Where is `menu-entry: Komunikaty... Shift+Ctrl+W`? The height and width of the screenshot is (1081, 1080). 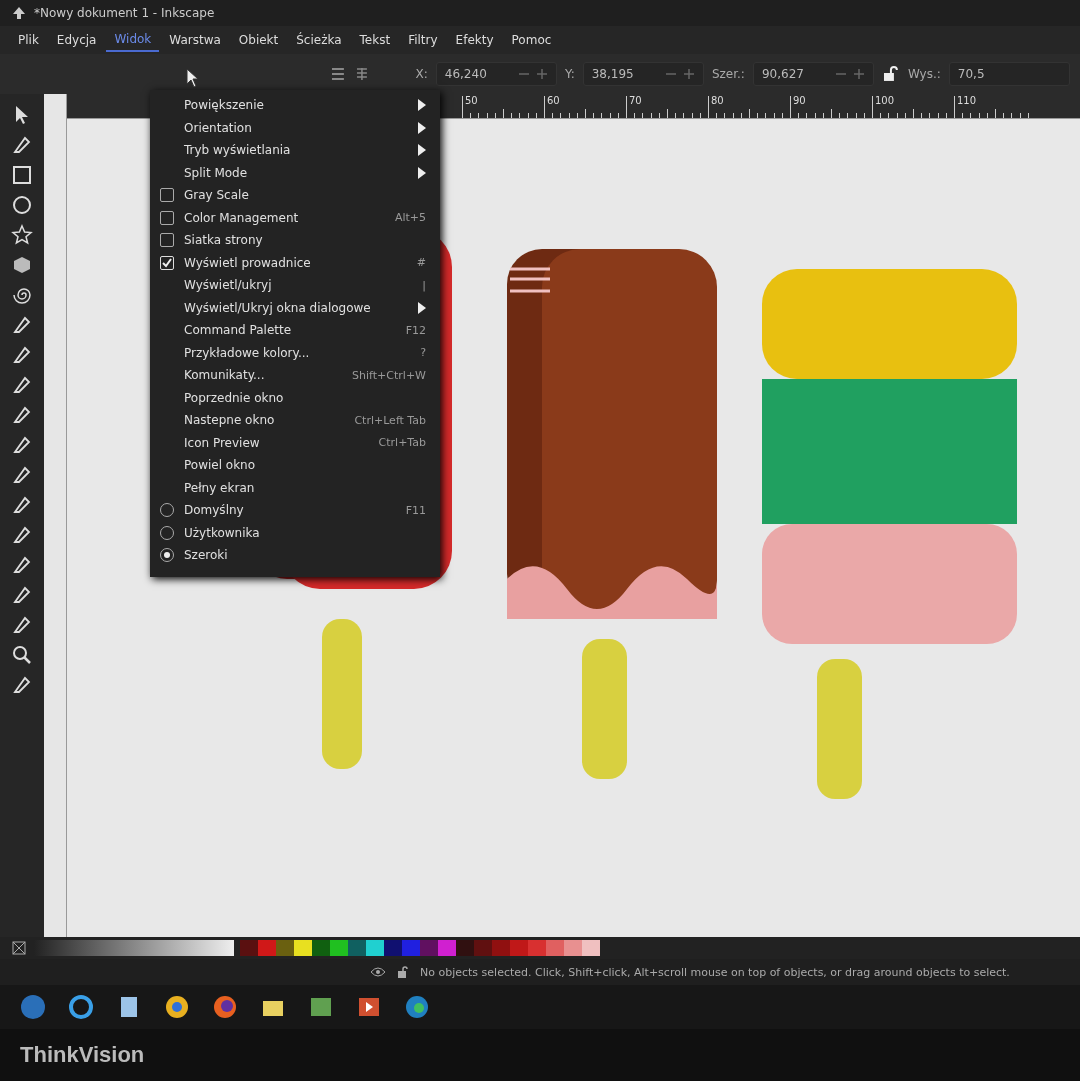
menu-entry: Komunikaty... Shift+Ctrl+W is located at coordinates (295, 375).